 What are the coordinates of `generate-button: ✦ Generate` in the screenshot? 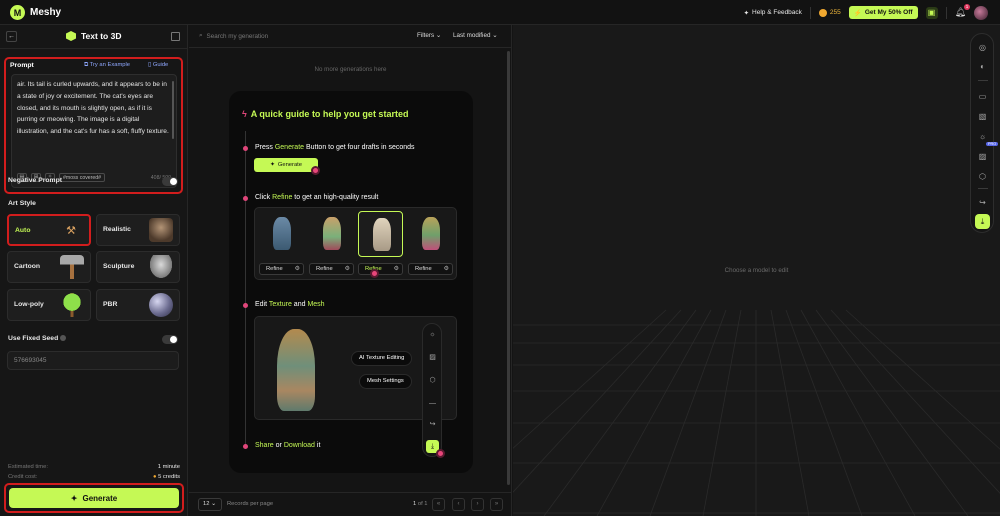 It's located at (94, 498).